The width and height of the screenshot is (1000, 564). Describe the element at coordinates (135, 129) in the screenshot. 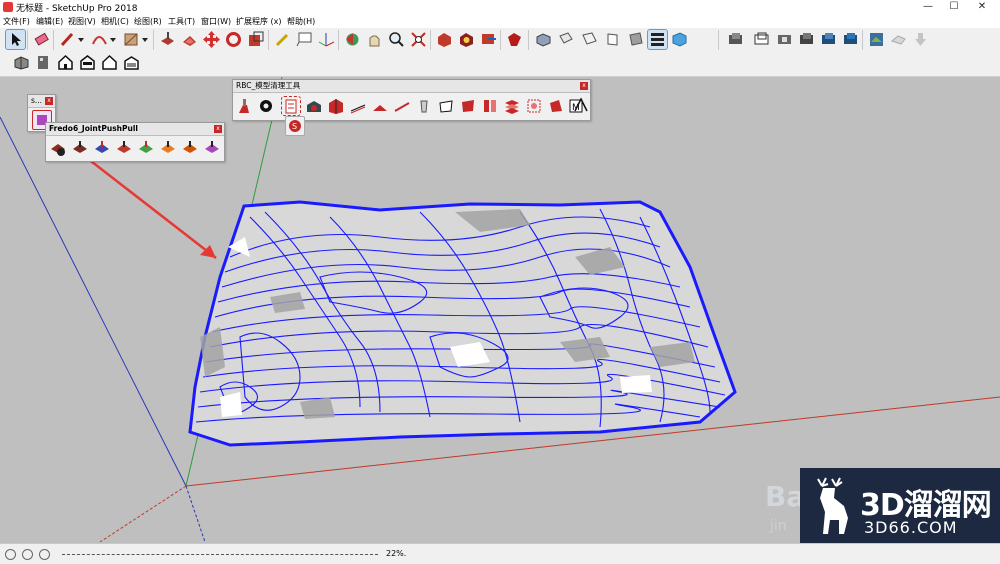

I see `fredo6-panel-title: Fredo6_JointPushPull` at that location.